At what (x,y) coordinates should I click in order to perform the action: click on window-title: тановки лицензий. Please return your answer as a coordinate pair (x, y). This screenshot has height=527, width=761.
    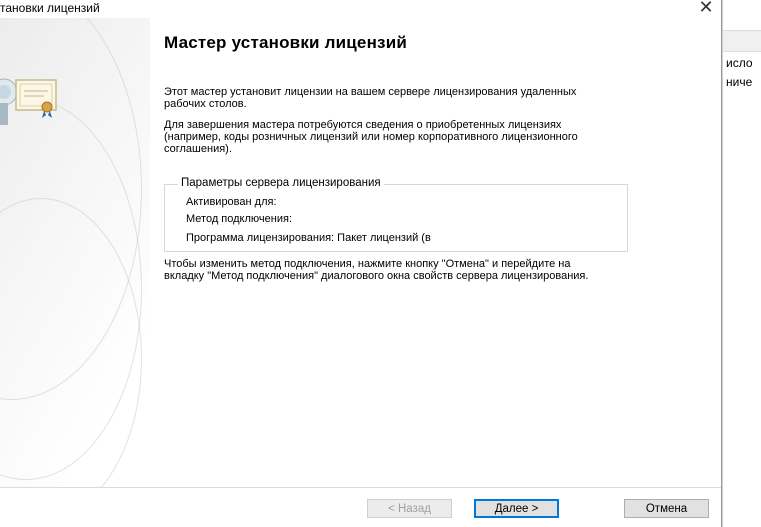
    Looking at the image, I should click on (50, 8).